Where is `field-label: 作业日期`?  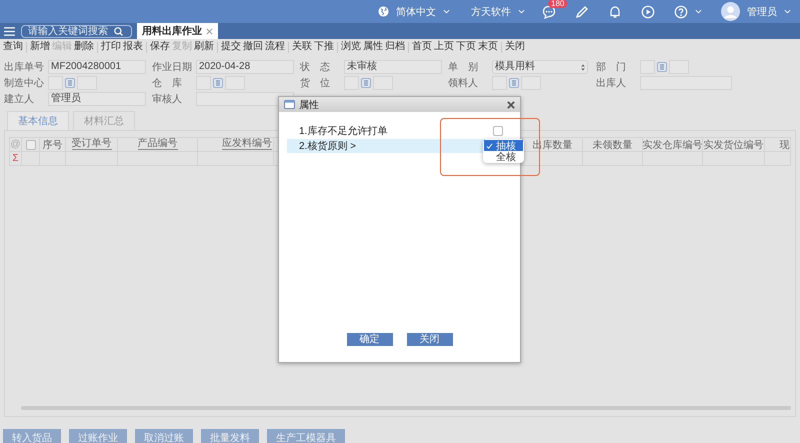 field-label: 作业日期 is located at coordinates (172, 67).